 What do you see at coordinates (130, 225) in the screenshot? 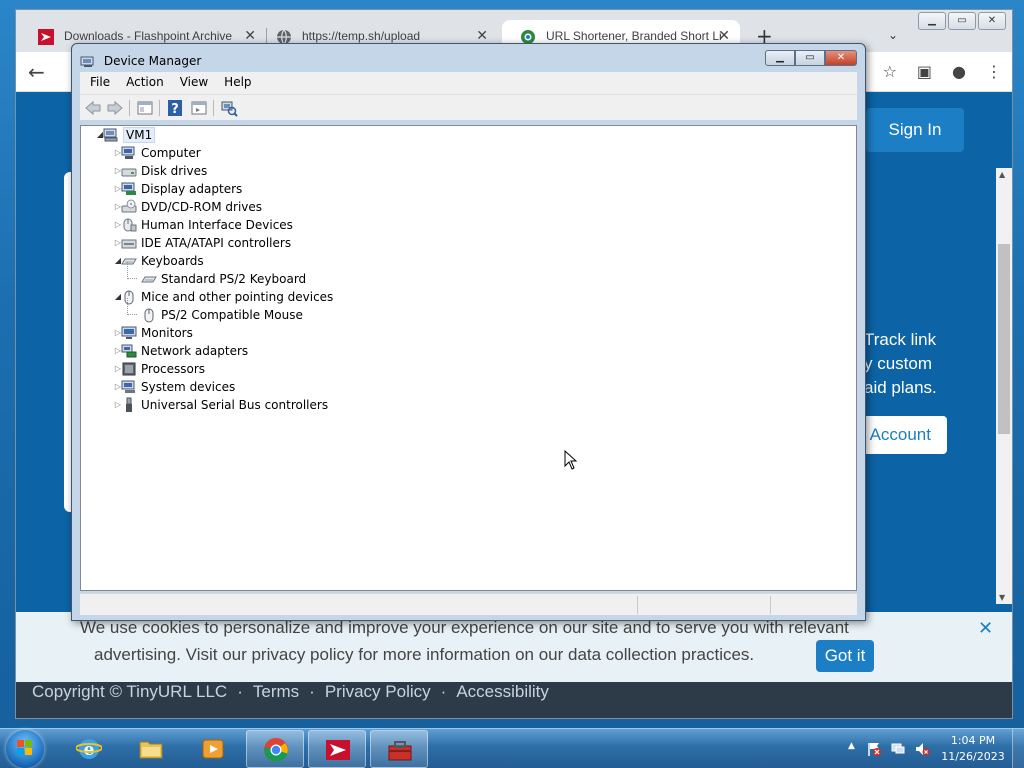
I see `hid-icon` at bounding box center [130, 225].